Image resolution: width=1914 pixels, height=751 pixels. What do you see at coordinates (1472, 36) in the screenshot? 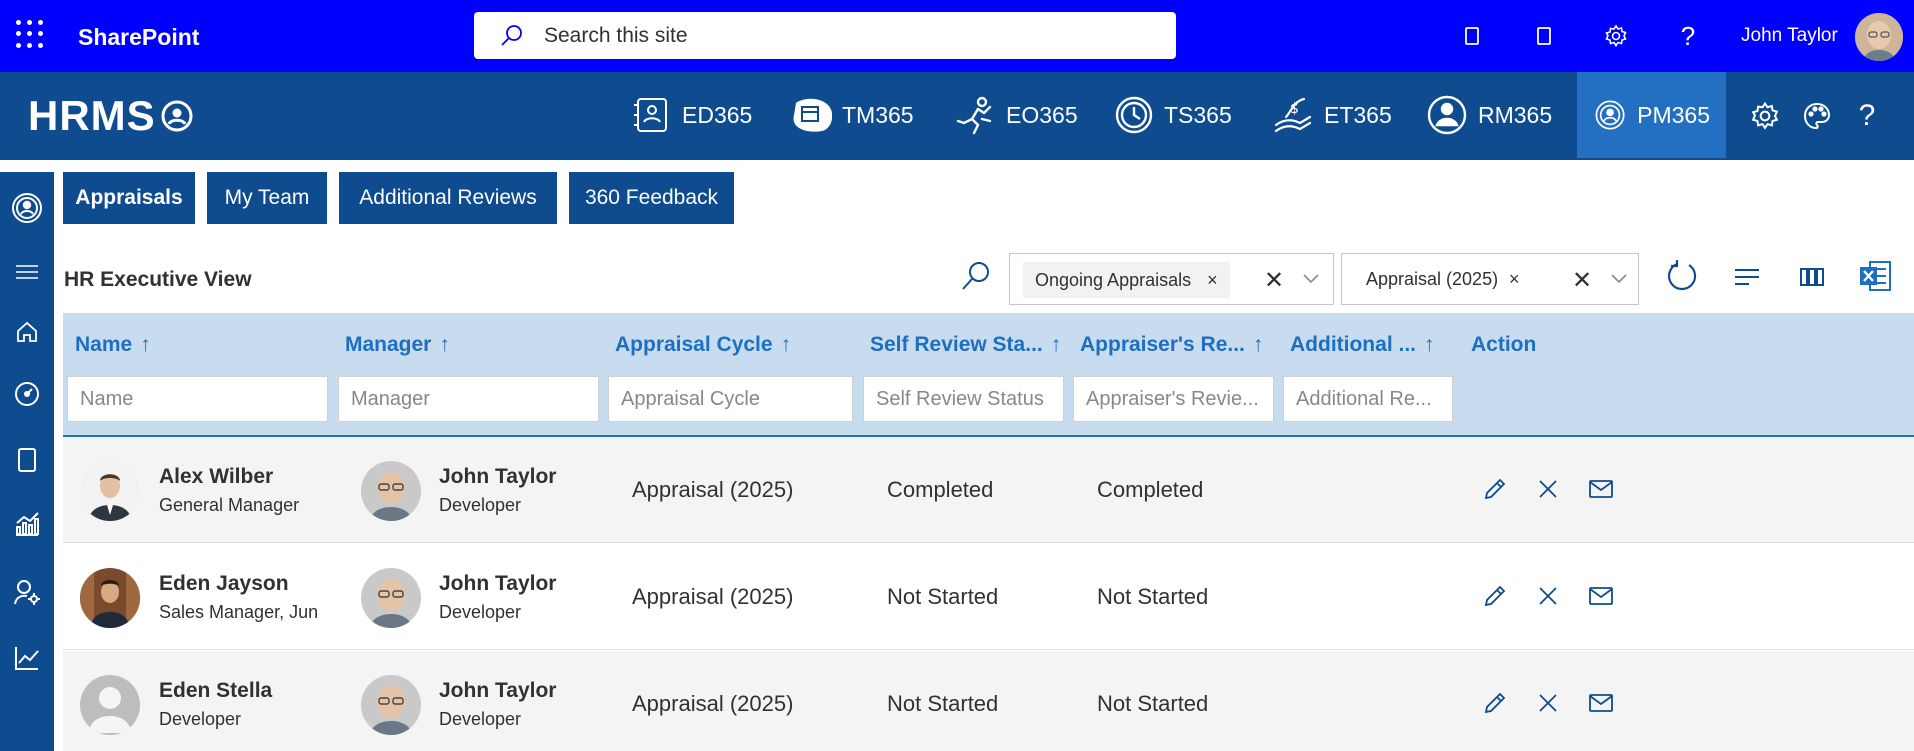
I see `notebook-icon` at bounding box center [1472, 36].